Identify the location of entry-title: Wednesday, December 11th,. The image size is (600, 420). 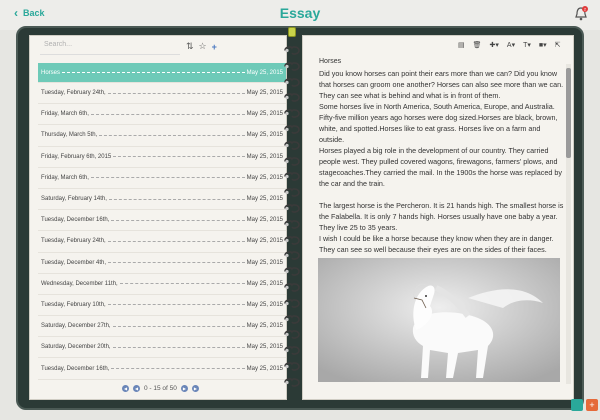
(79, 283).